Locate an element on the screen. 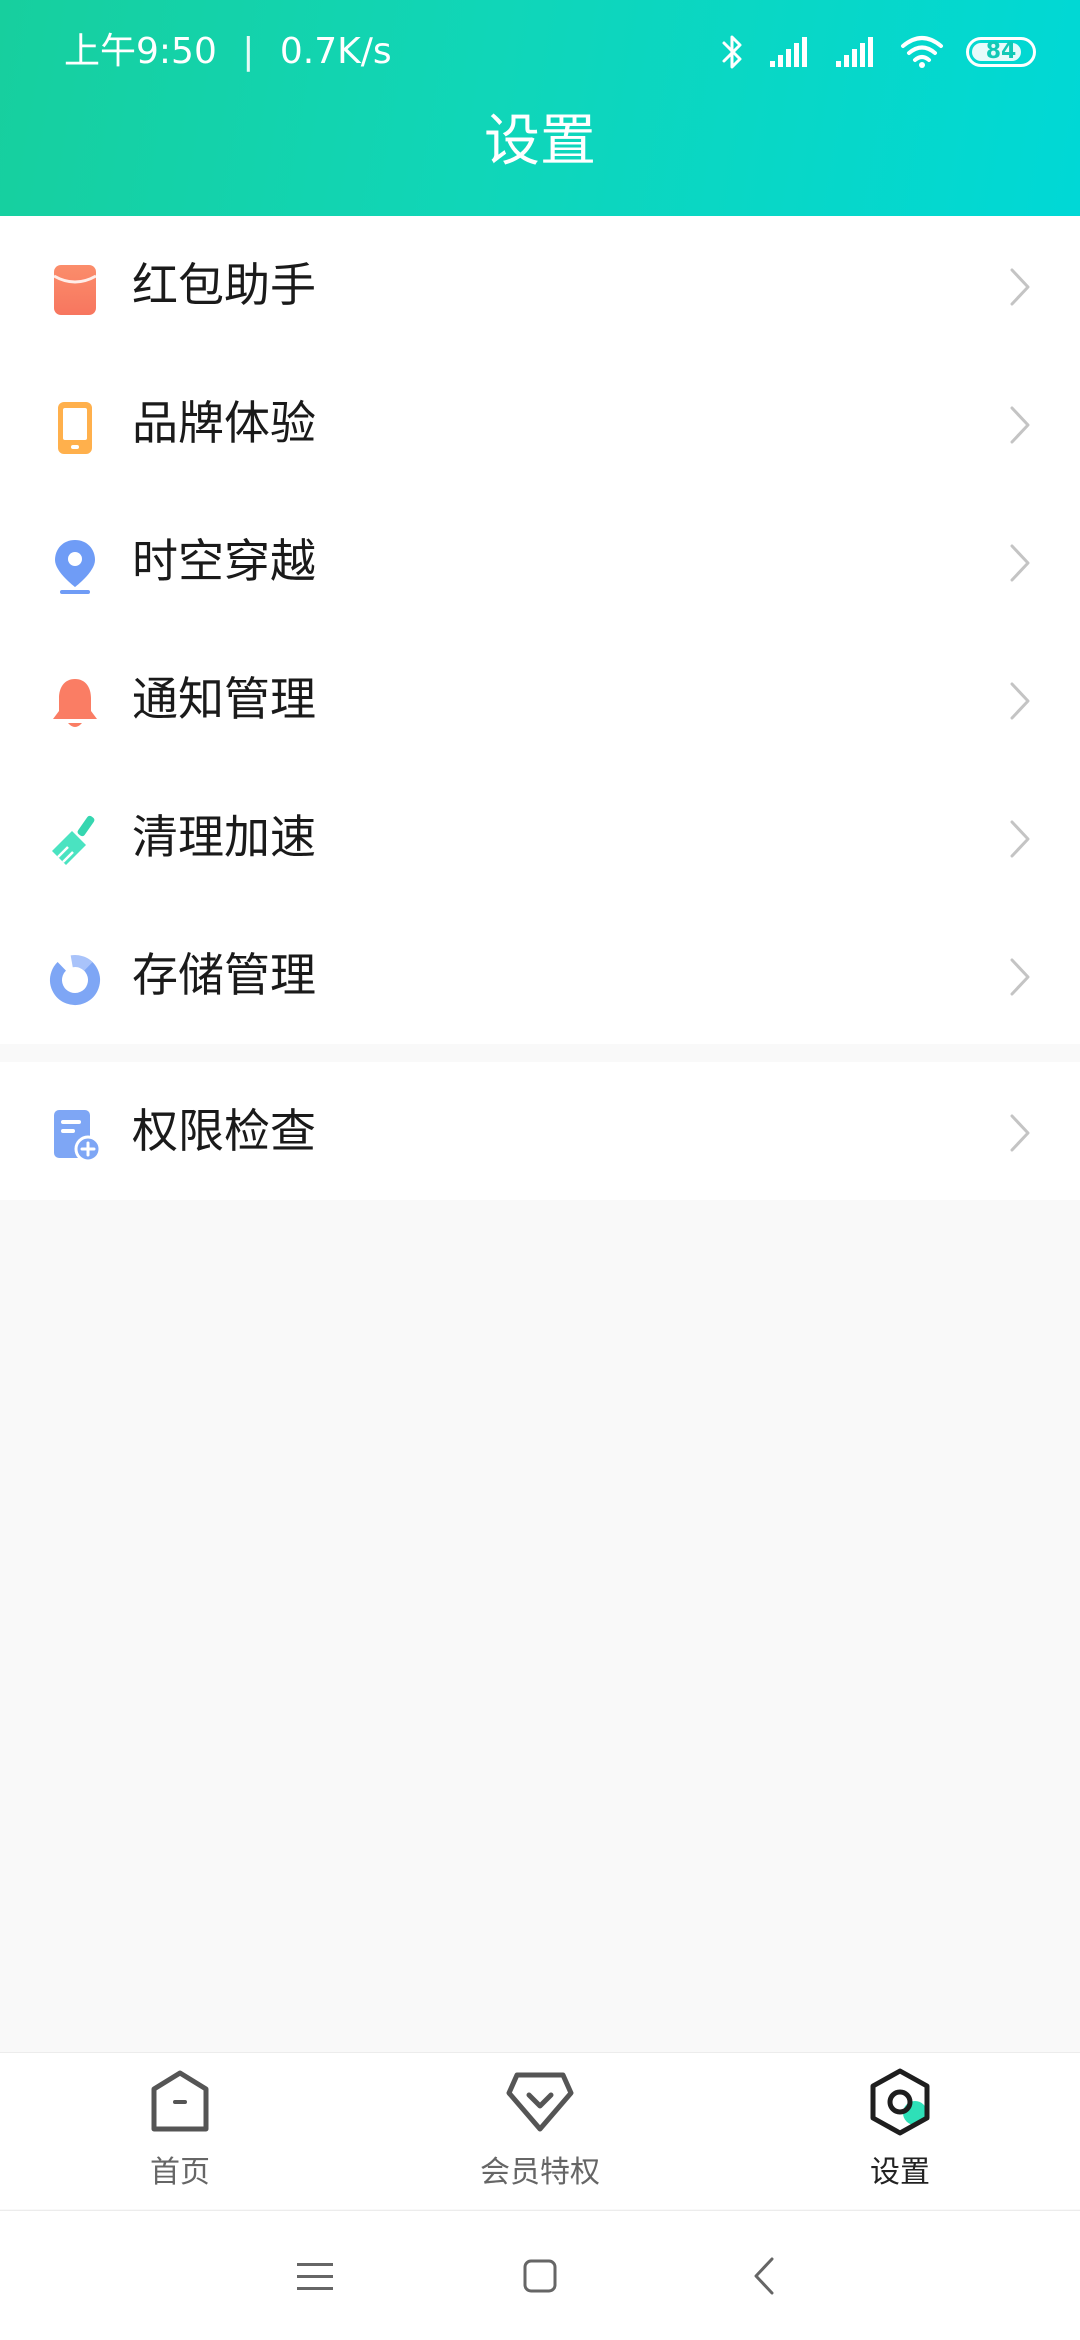 The height and width of the screenshot is (2340, 1080). menu-item-label: 清理加速 is located at coordinates (224, 837).